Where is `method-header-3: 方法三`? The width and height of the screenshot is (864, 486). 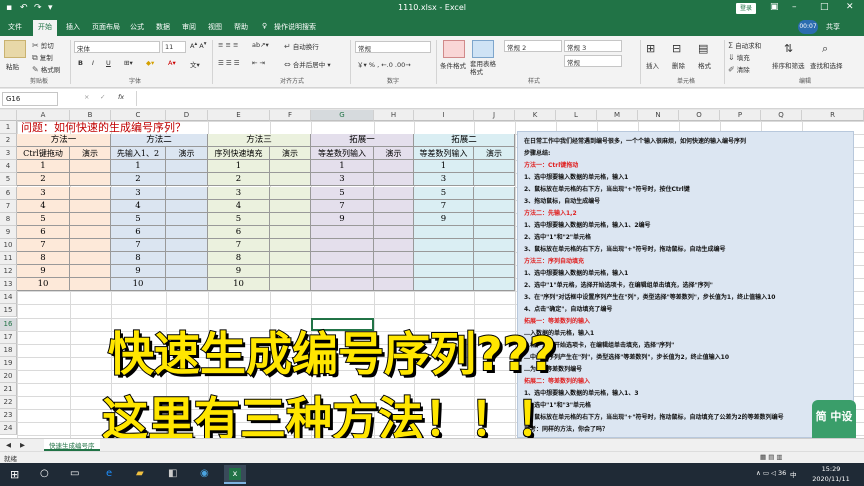 method-header-3: 方法三 is located at coordinates (259, 141).